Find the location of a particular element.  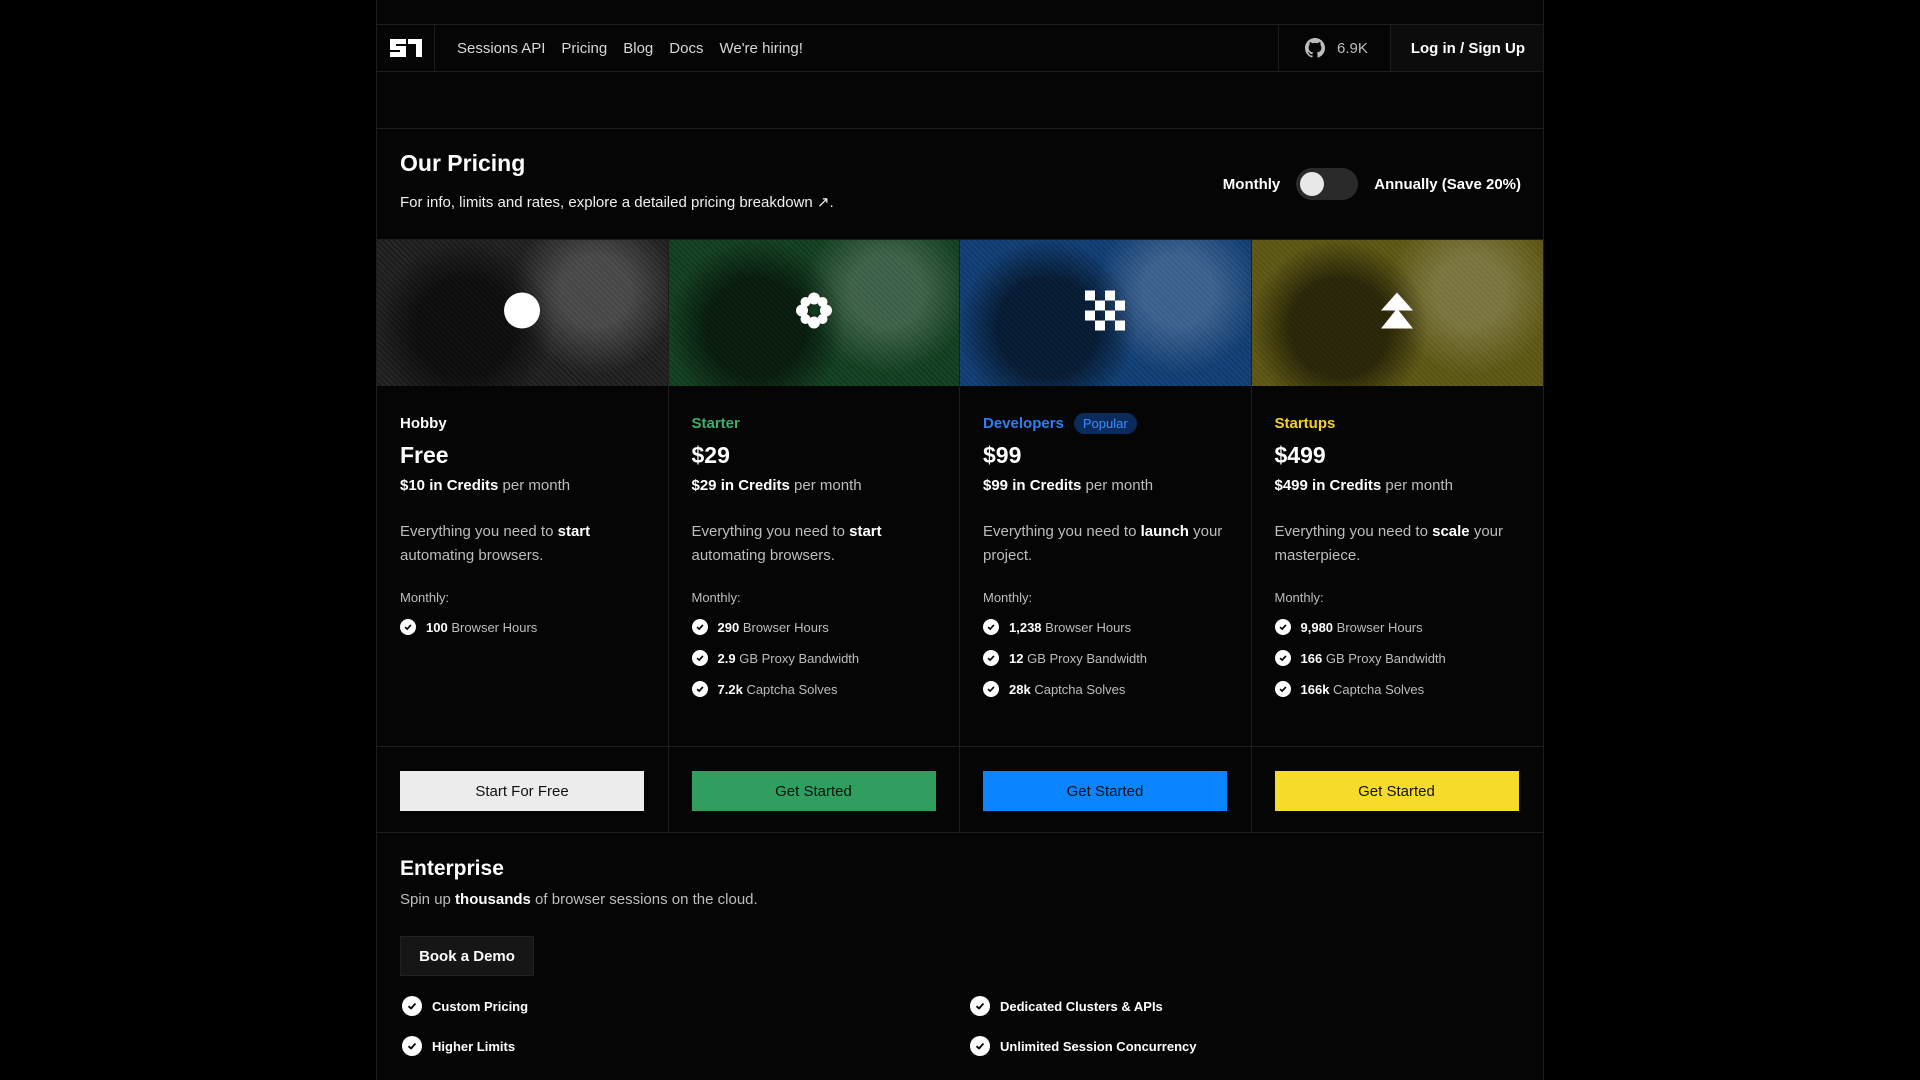

logo-icon is located at coordinates (405, 48).